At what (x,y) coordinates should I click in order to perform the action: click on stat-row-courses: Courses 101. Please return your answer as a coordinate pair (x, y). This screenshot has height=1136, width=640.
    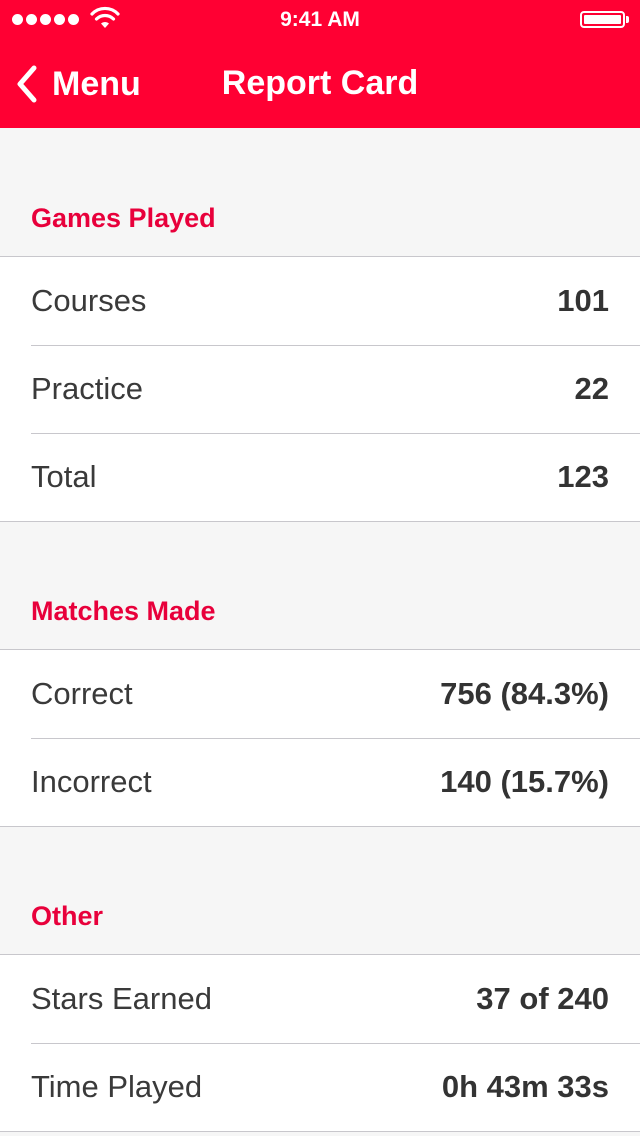
    Looking at the image, I should click on (320, 301).